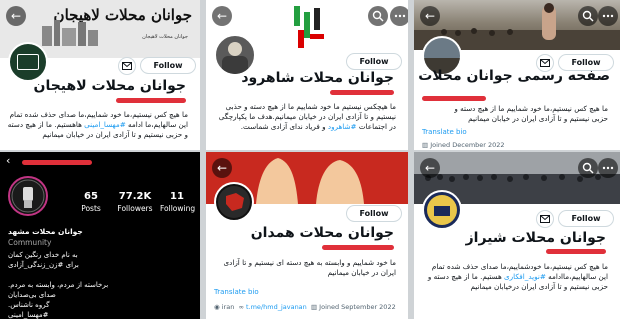 This screenshot has height=319, width=620. What do you see at coordinates (8, 160) in the screenshot?
I see `back-arrow-icon: ‹` at bounding box center [8, 160].